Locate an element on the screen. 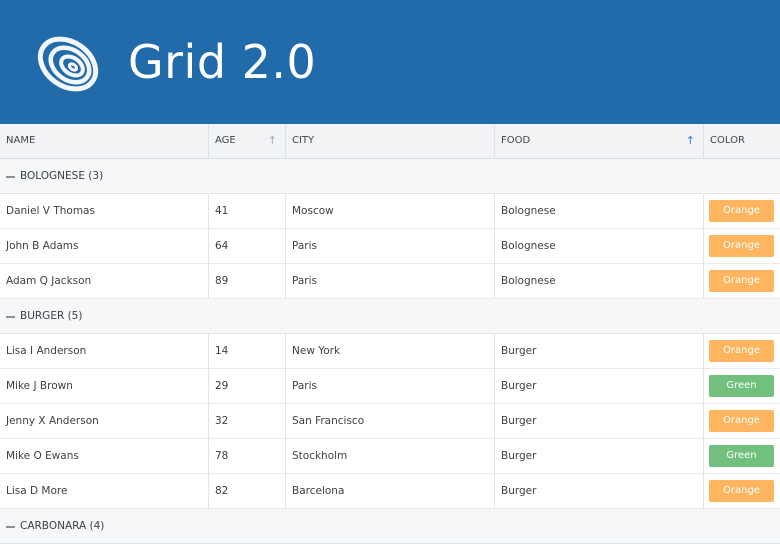 The width and height of the screenshot is (780, 544). cell-age: 32 is located at coordinates (247, 421).